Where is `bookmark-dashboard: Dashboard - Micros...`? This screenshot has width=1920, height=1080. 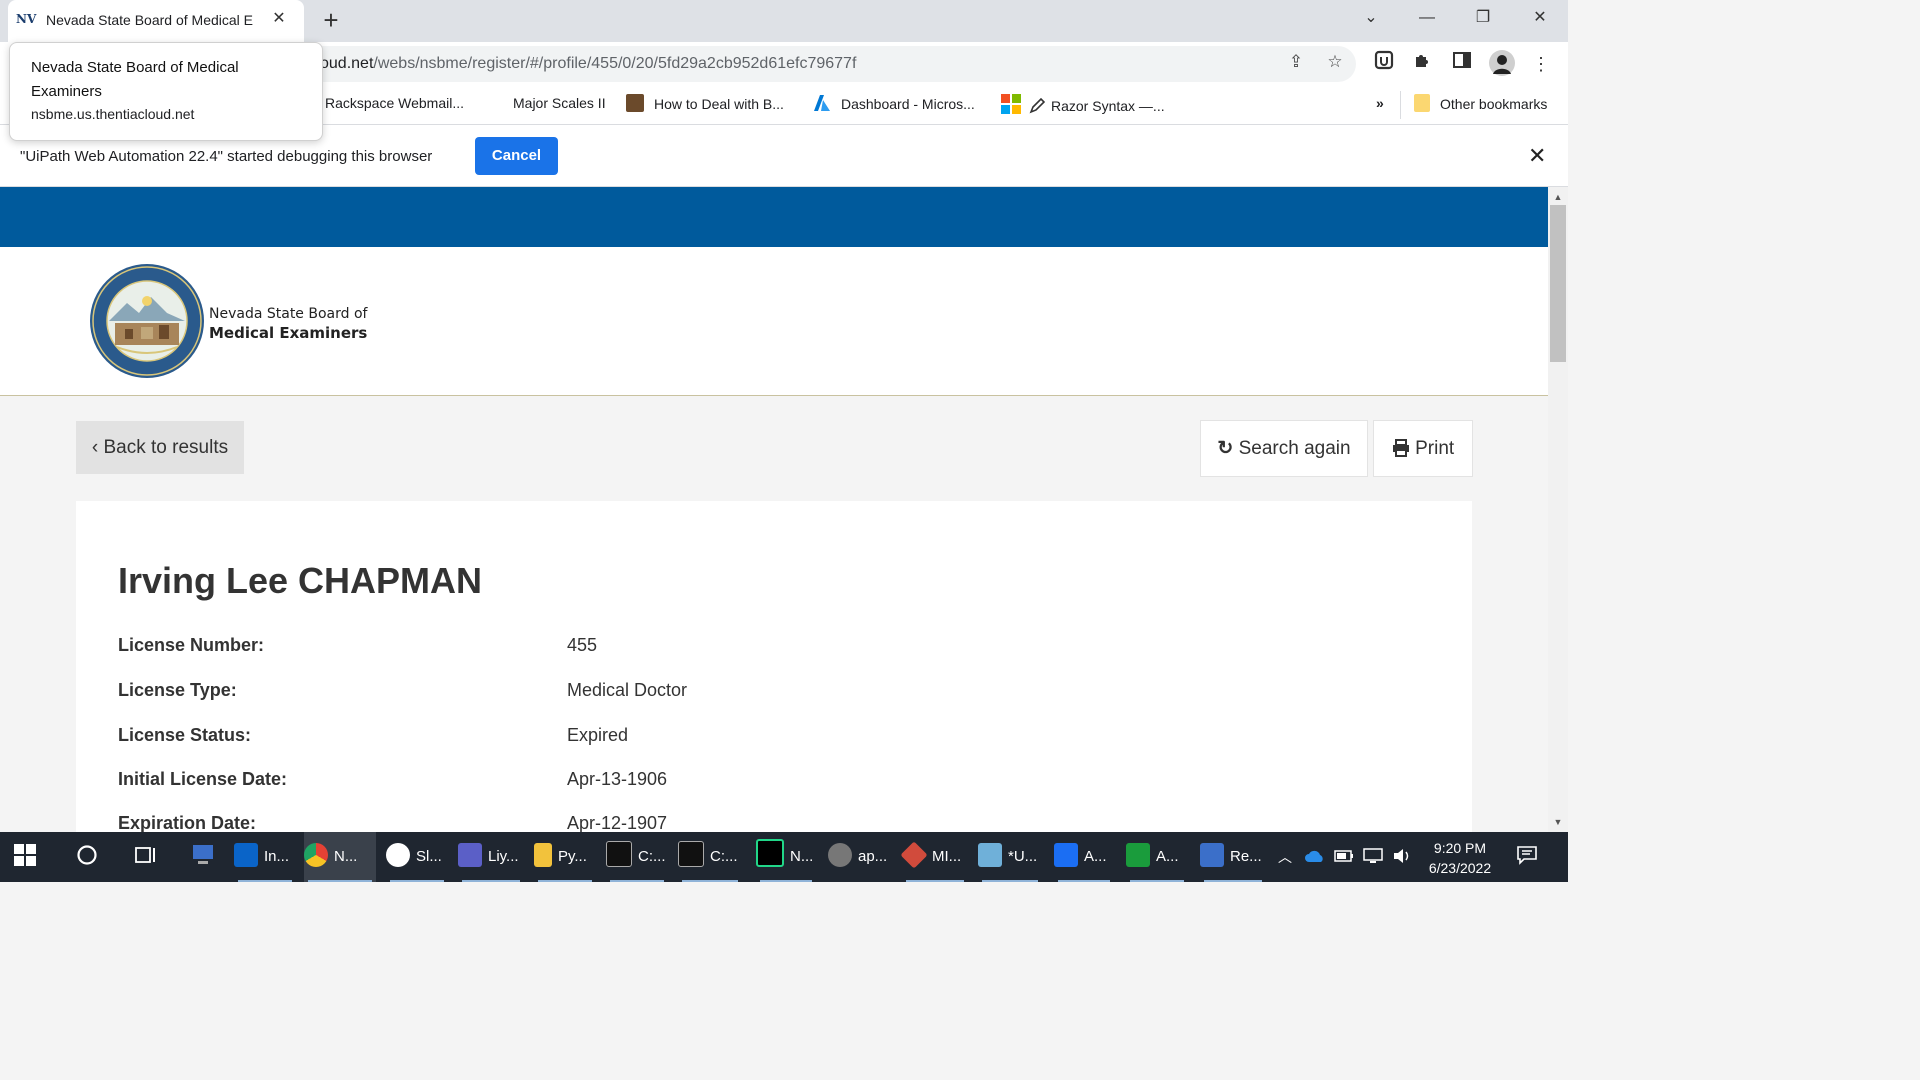
bookmark-dashboard: Dashboard - Micros... is located at coordinates (894, 103).